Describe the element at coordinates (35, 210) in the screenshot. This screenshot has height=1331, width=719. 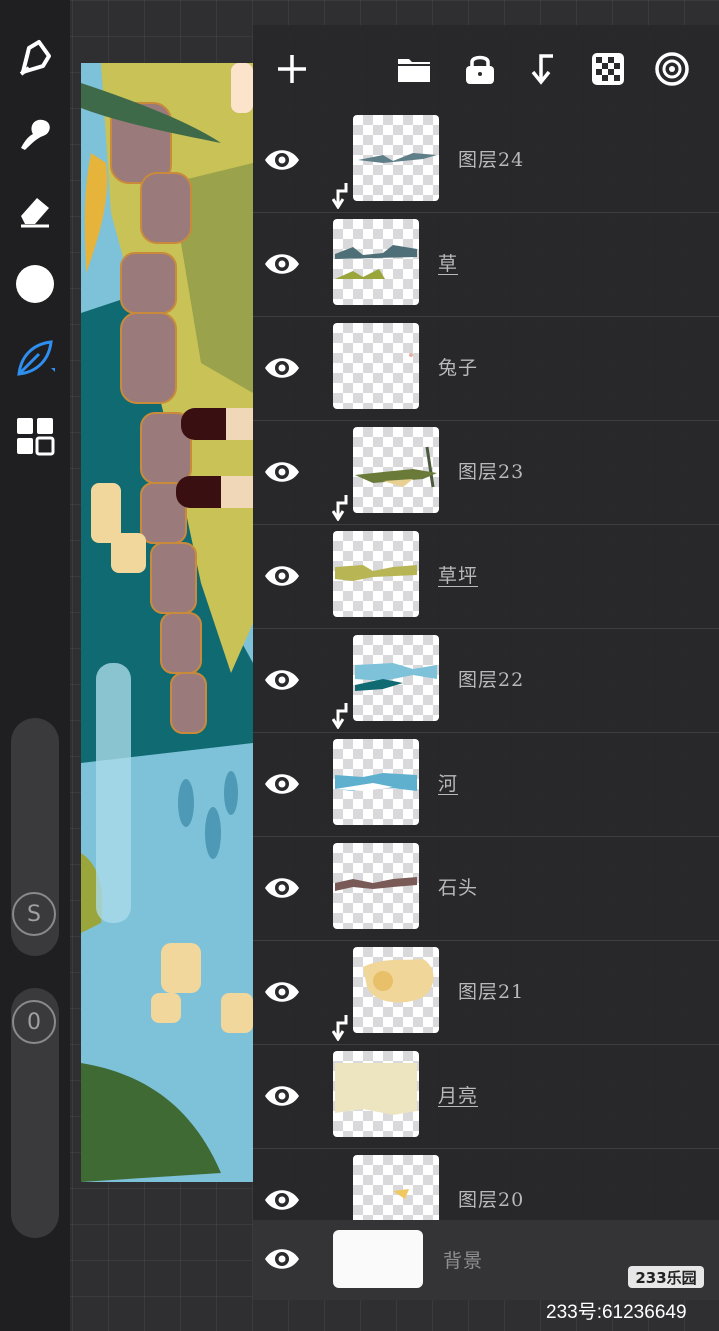
I see `eraser-icon` at that location.